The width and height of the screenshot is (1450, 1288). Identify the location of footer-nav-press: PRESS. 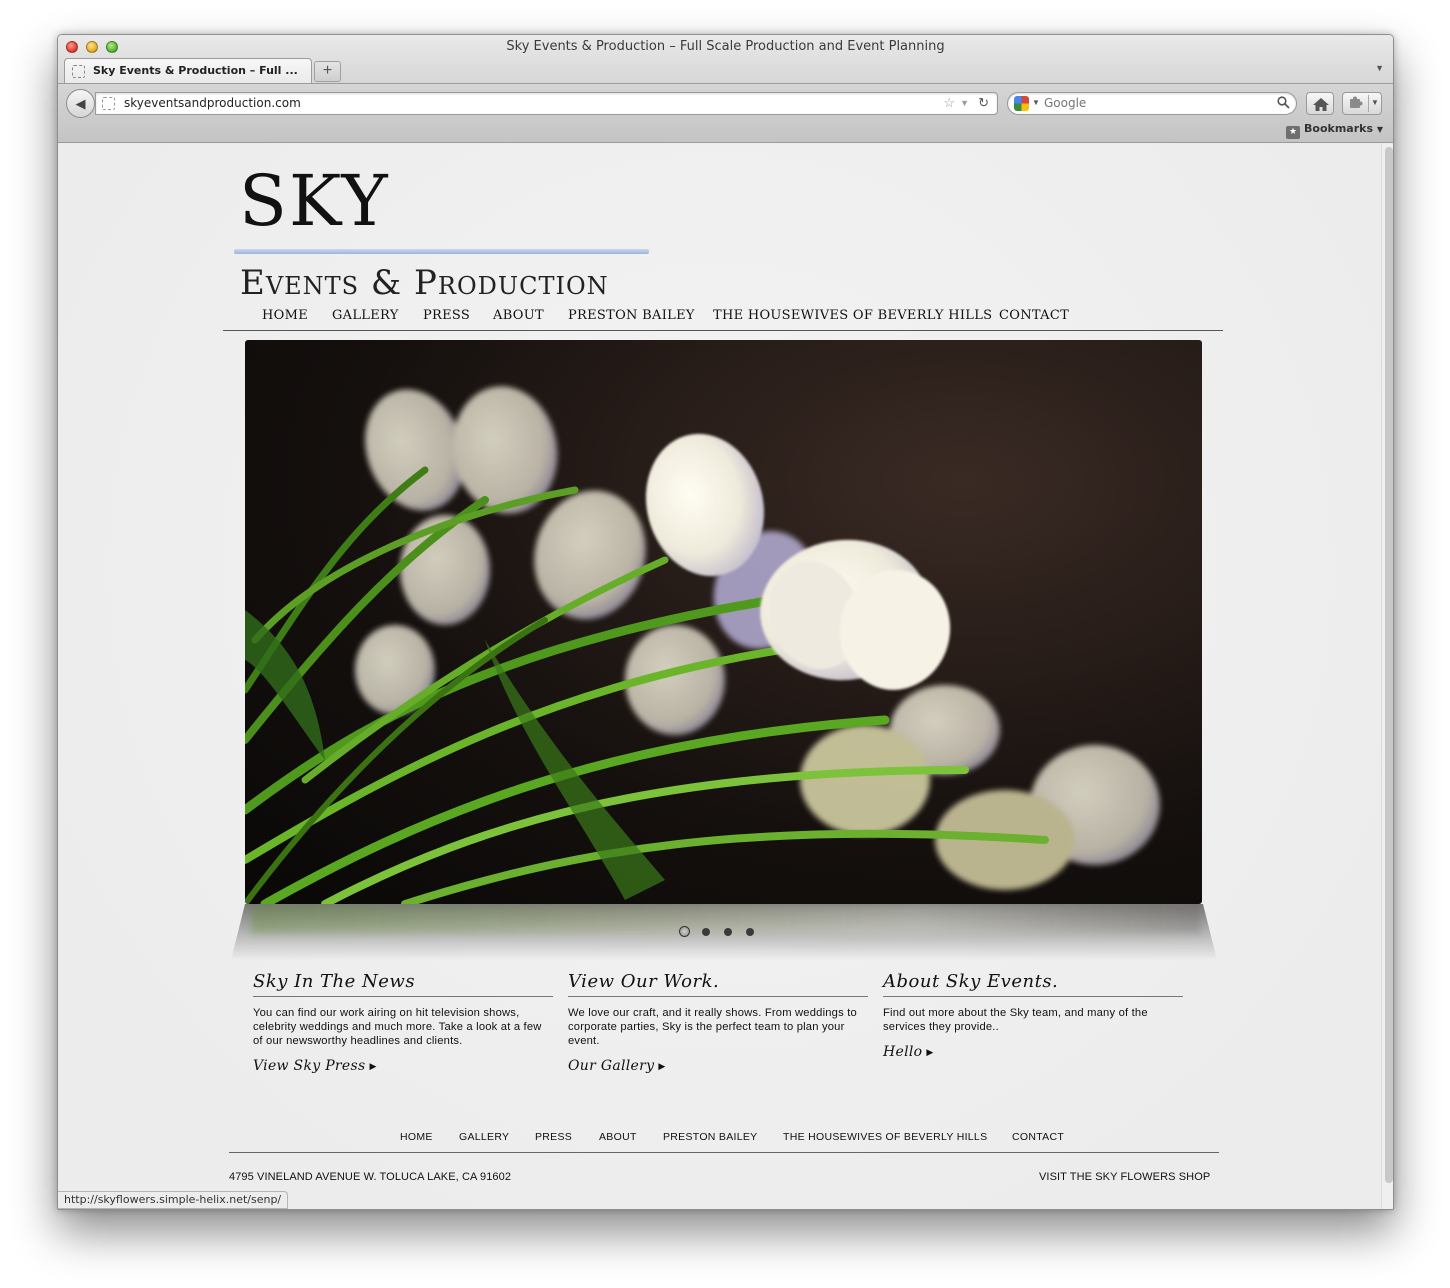
(553, 1137).